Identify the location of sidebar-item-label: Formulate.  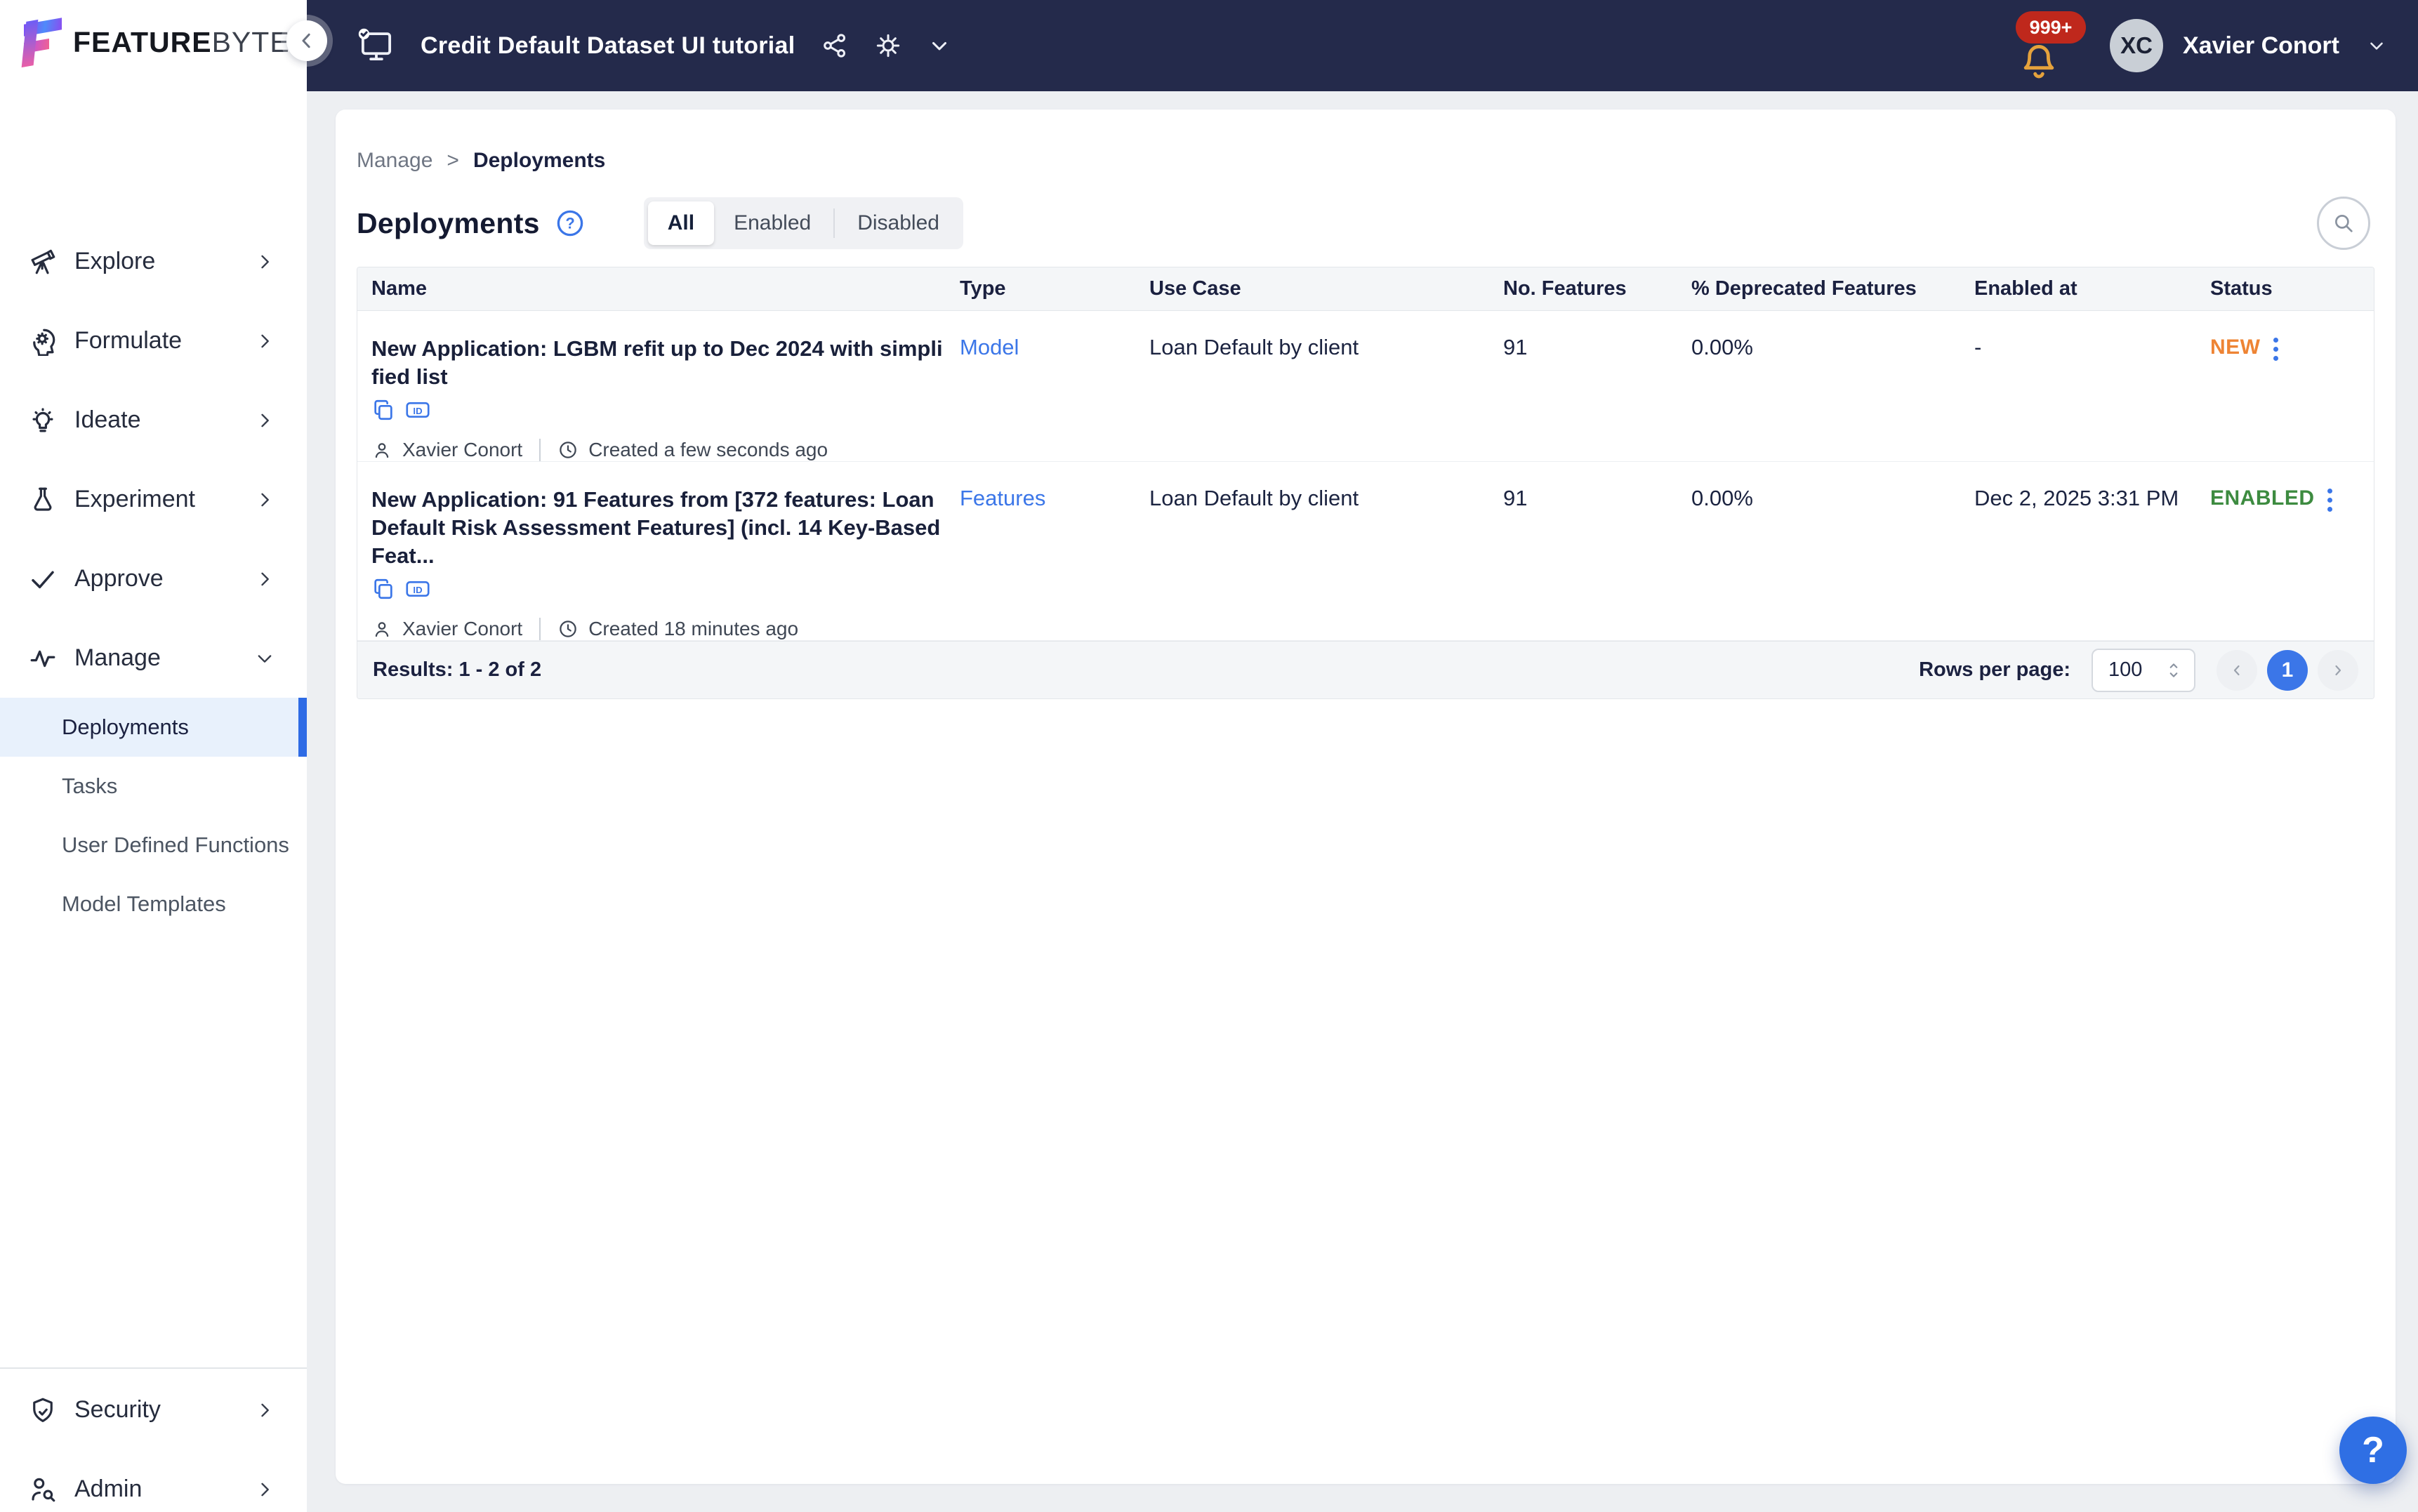
(128, 340).